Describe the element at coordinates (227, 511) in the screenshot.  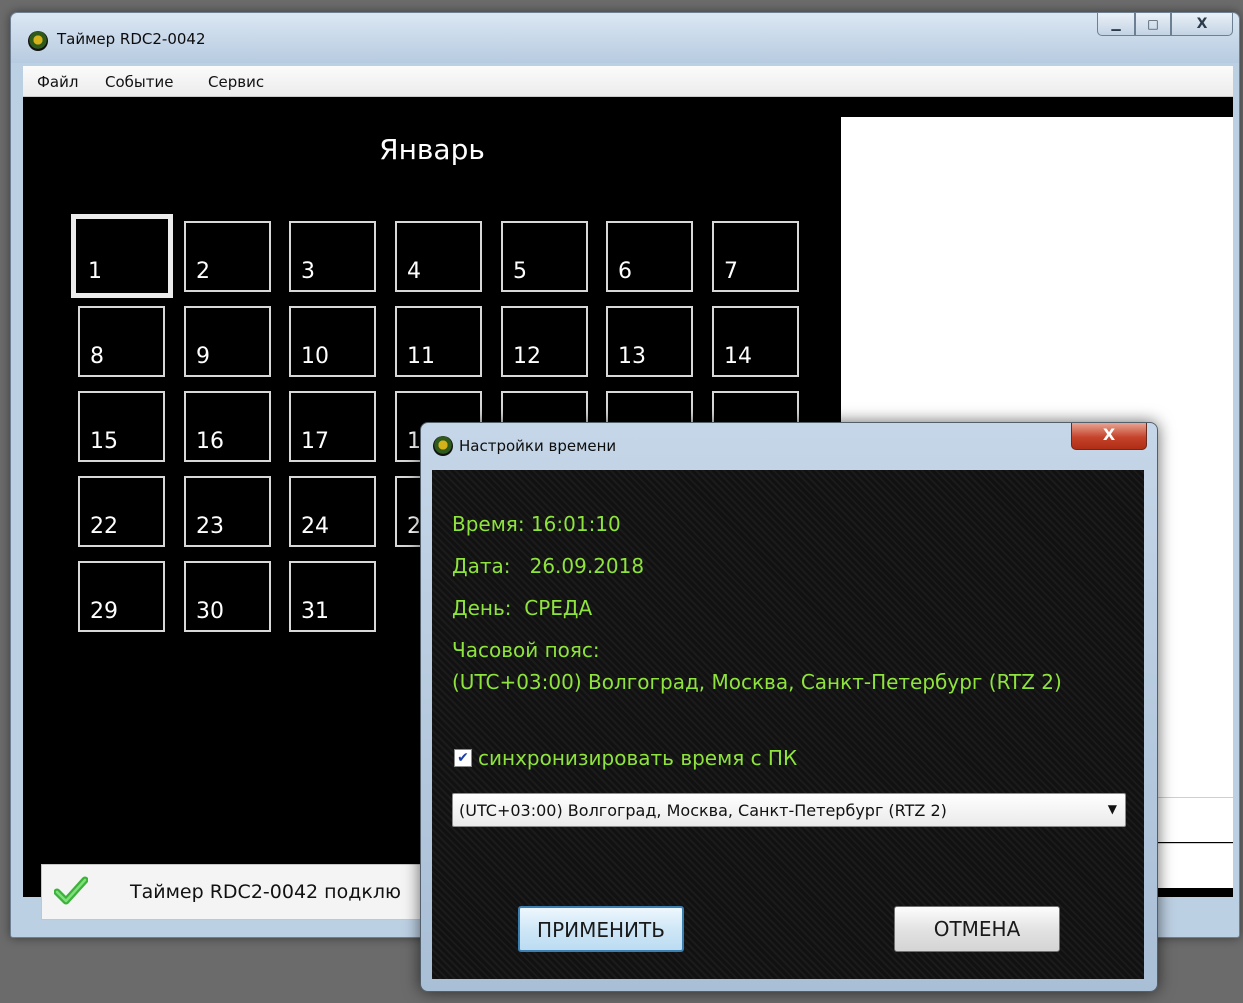
I see `day-cell: 23` at that location.